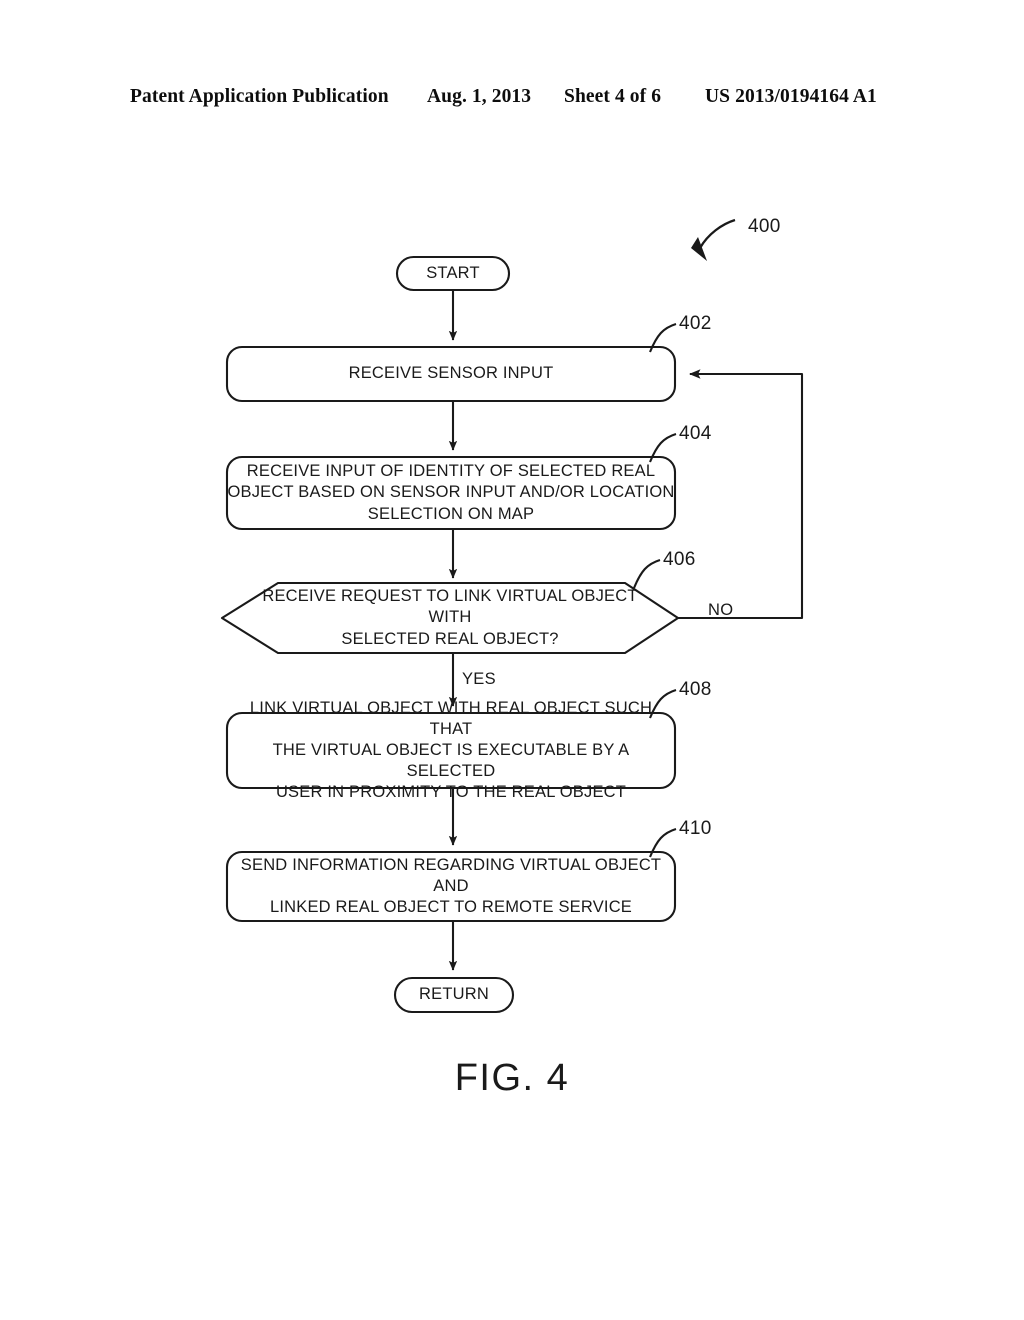  Describe the element at coordinates (695, 433) in the screenshot. I see `ref-numeral-404: 404` at that location.